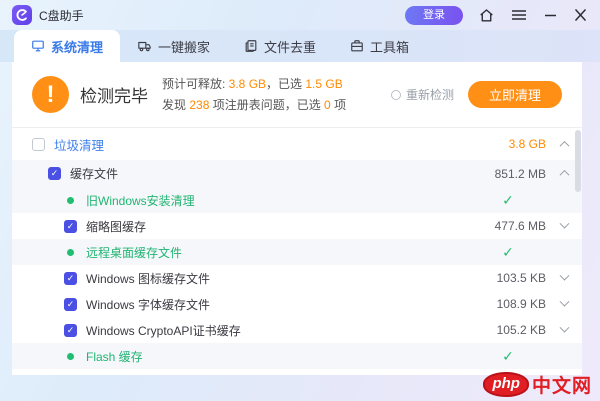 The height and width of the screenshot is (401, 600). I want to click on list-row: ✓ 缓存文件 851.2 MB, so click(297, 173).